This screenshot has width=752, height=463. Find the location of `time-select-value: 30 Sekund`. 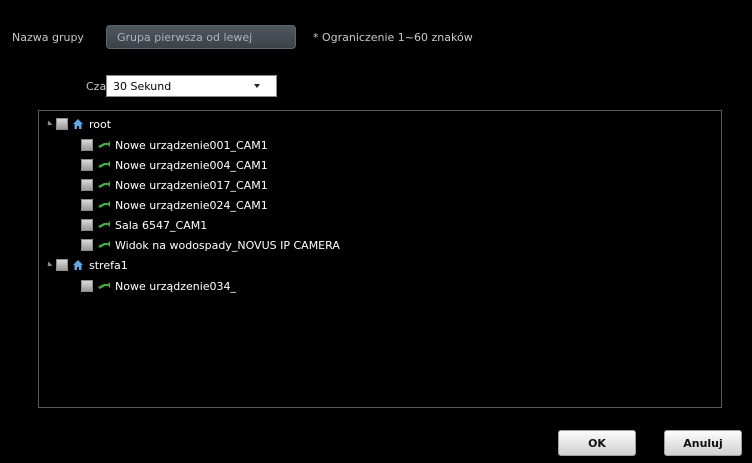

time-select-value: 30 Sekund is located at coordinates (142, 86).